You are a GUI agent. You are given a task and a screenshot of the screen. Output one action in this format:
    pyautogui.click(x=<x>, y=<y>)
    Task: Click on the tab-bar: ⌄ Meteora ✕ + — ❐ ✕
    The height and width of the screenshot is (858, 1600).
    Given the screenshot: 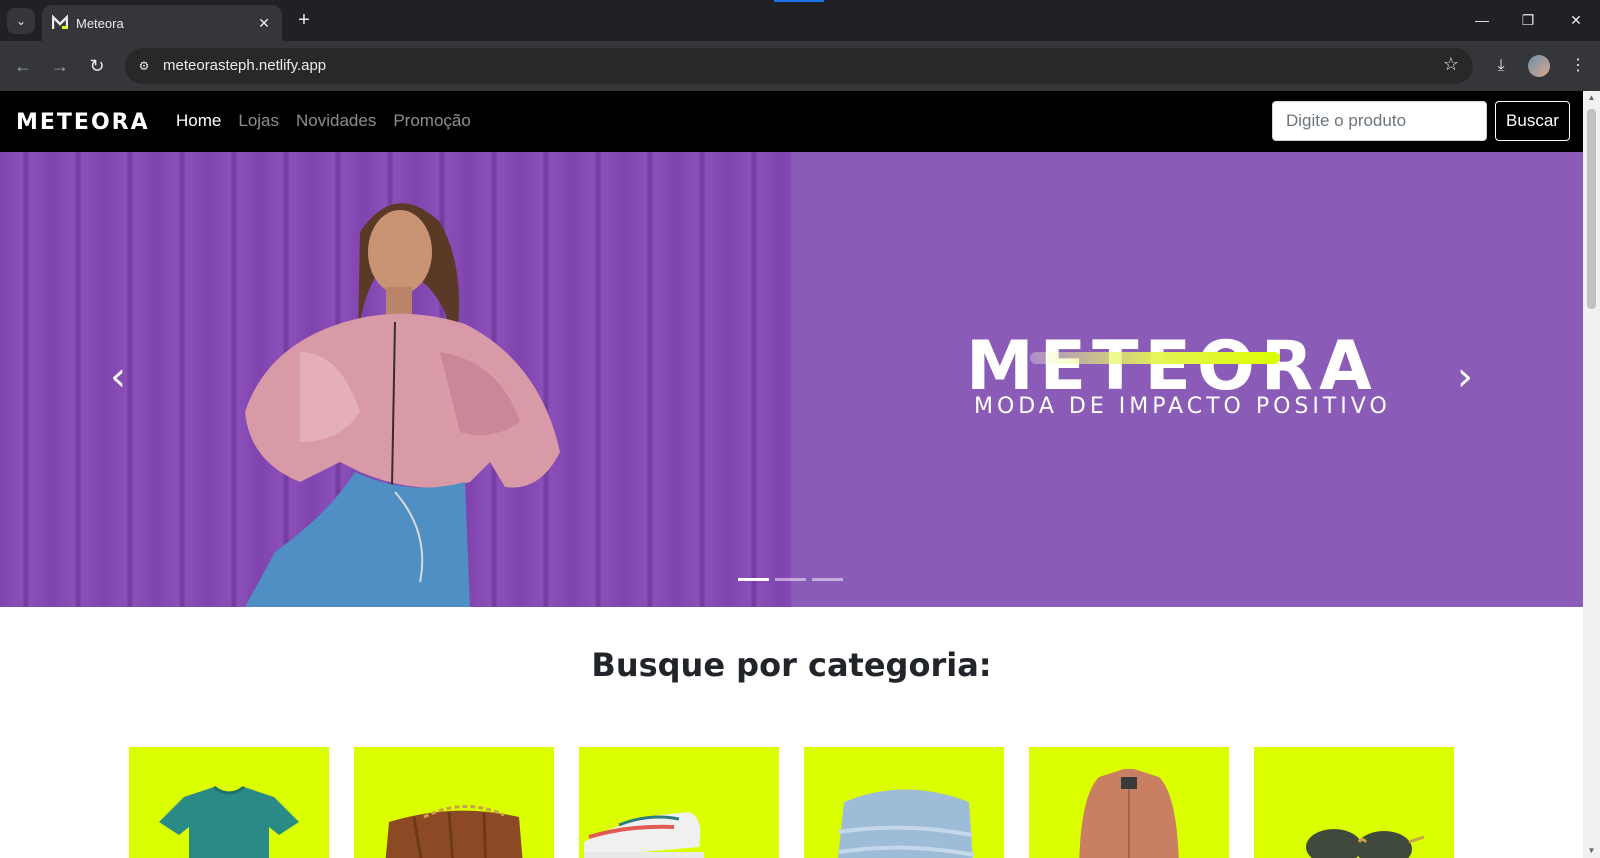 What is the action you would take?
    pyautogui.click(x=800, y=20)
    